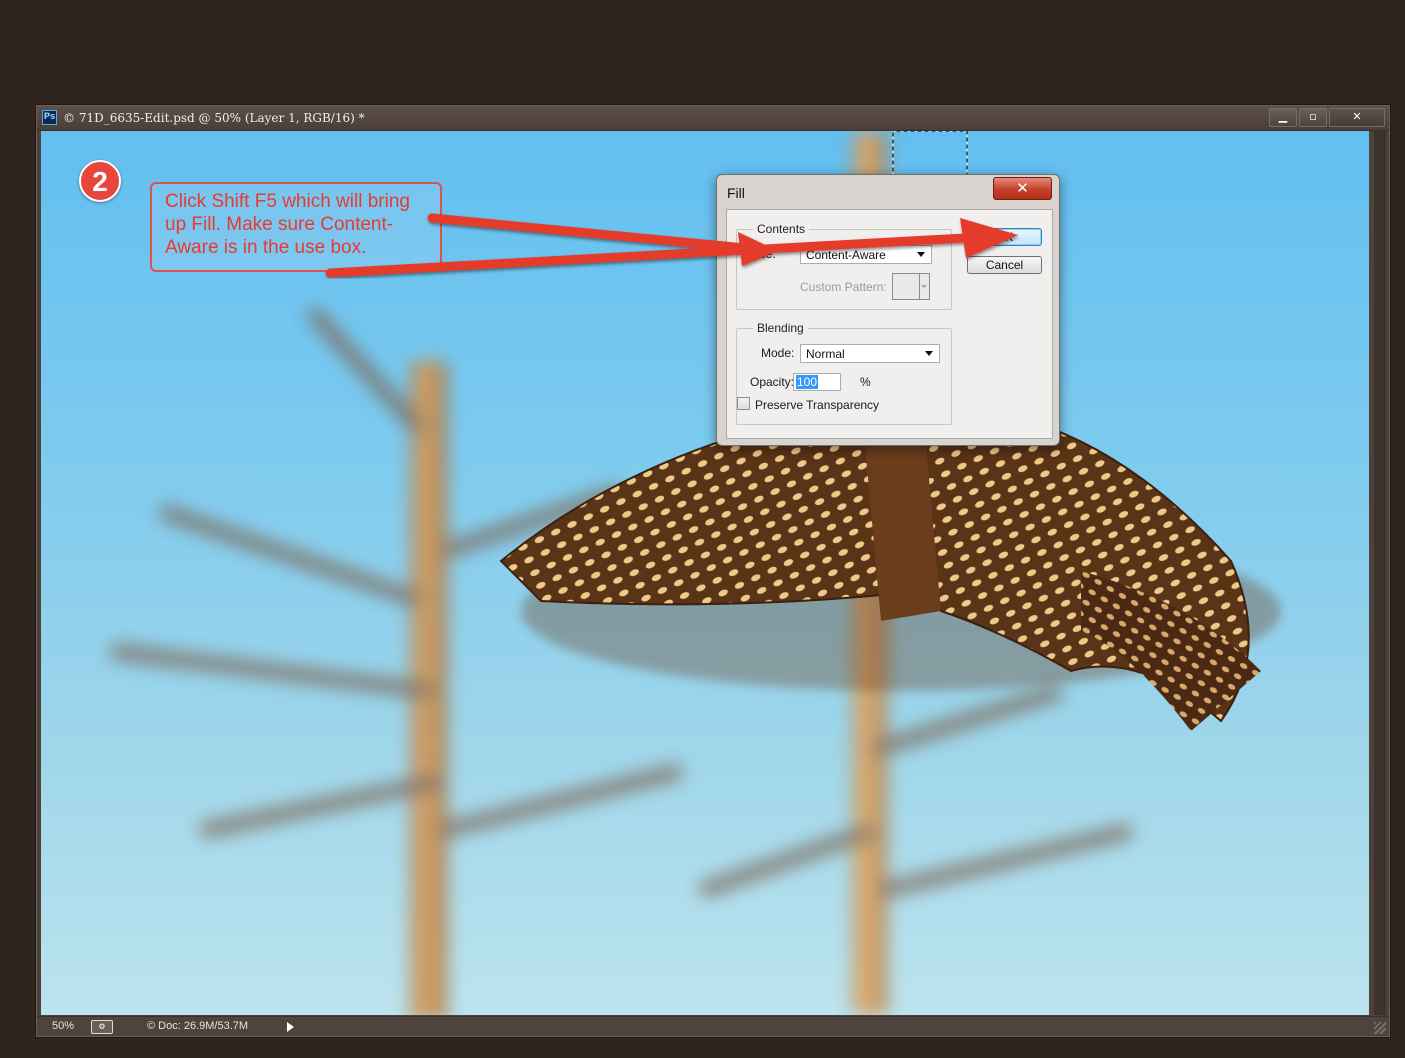 The width and height of the screenshot is (1405, 1058). Describe the element at coordinates (49, 117) in the screenshot. I see `photoshop-icon: Ps` at that location.